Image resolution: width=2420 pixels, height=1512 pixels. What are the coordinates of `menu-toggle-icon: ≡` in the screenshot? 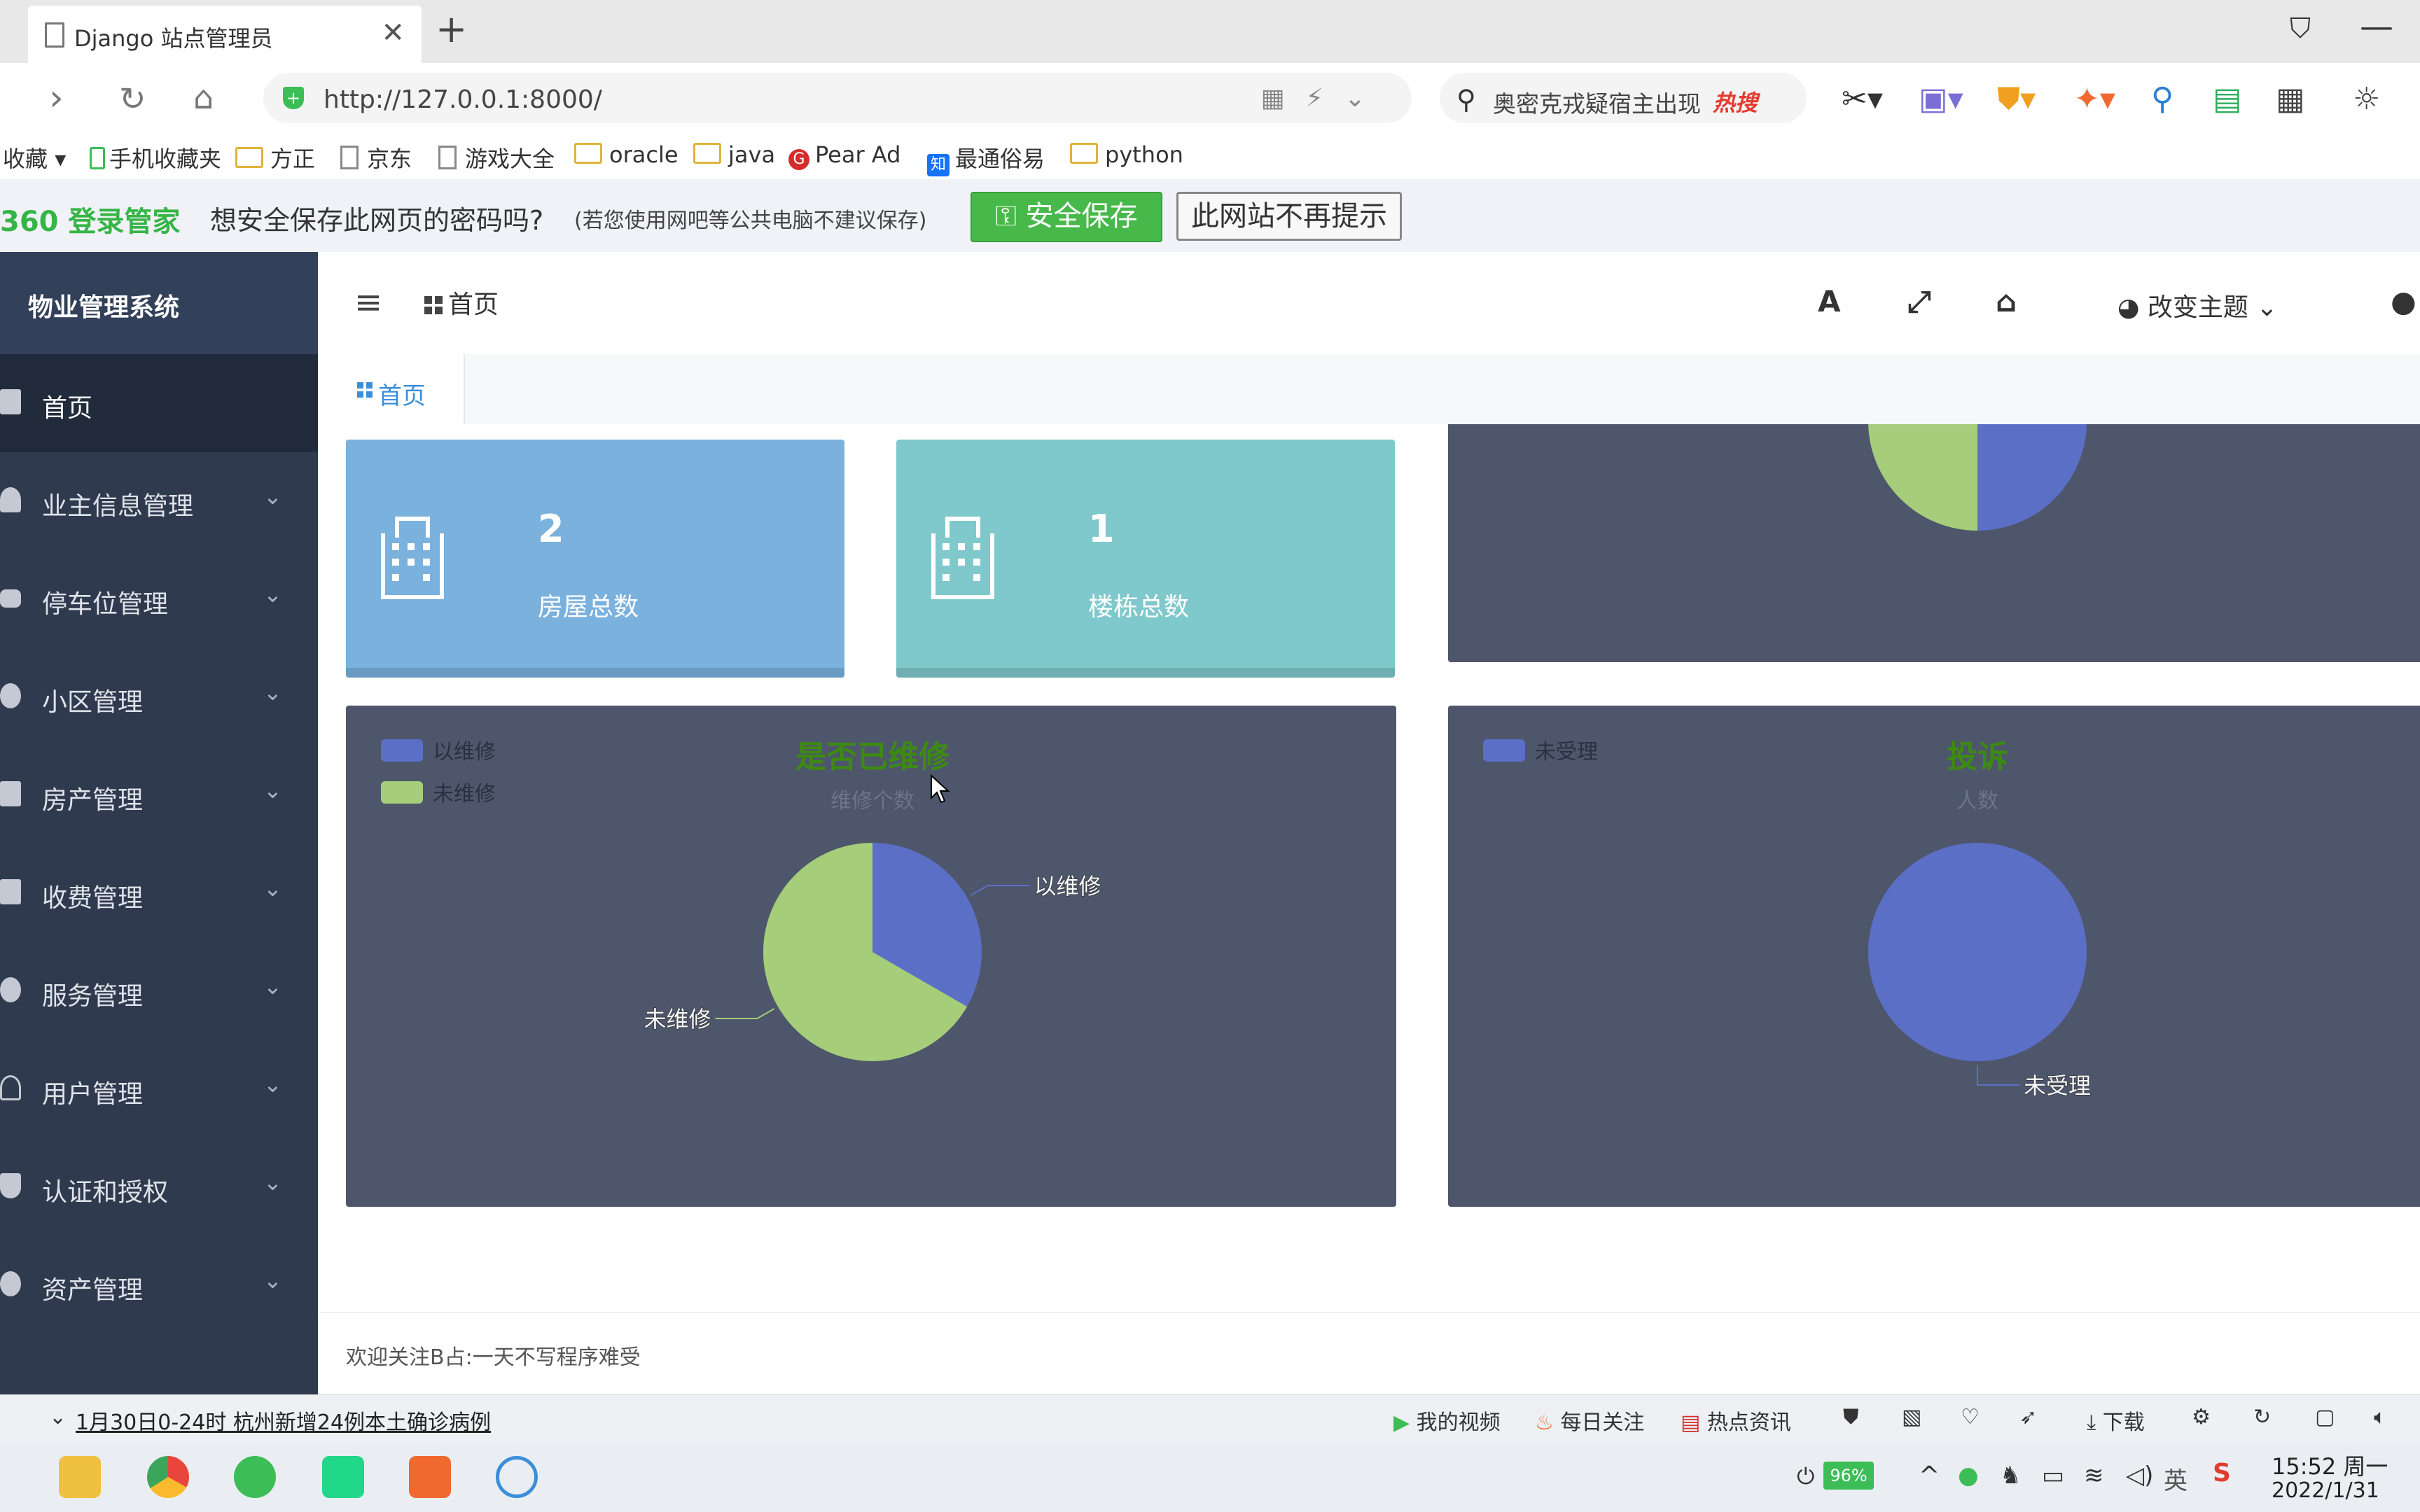 It's located at (368, 302).